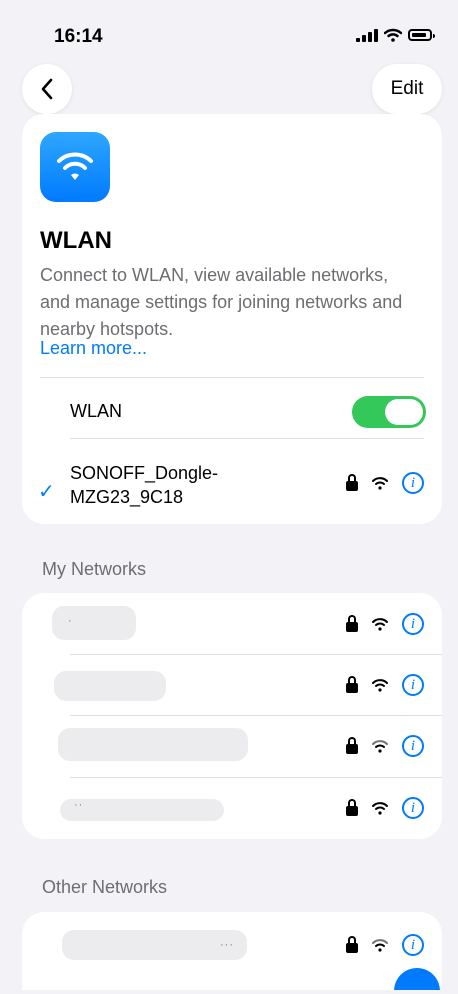 The width and height of the screenshot is (458, 994). I want to click on wlan-app-icon, so click(75, 167).